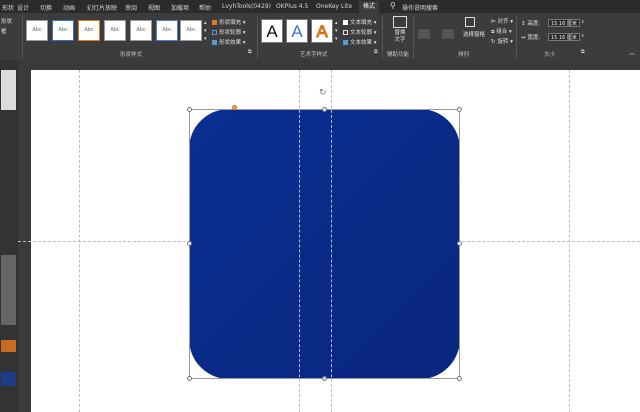 This screenshot has width=640, height=412. Describe the element at coordinates (582, 21) in the screenshot. I see `height-spin-icon: ⇕` at that location.